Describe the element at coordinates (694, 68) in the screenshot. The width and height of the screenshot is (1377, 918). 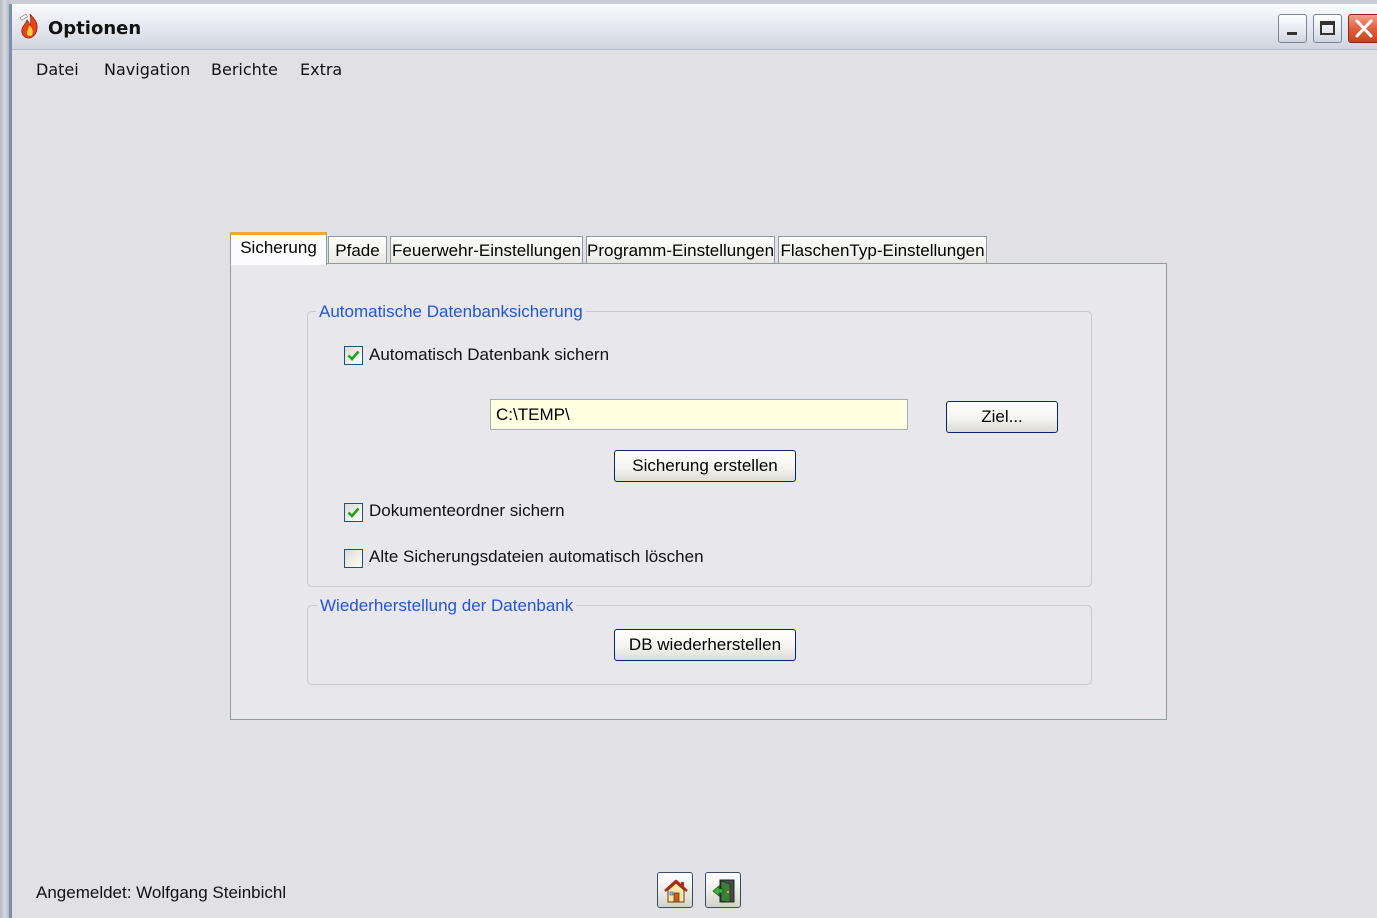
I see `menu-bar: Datei Navigation Berichte Extra` at that location.